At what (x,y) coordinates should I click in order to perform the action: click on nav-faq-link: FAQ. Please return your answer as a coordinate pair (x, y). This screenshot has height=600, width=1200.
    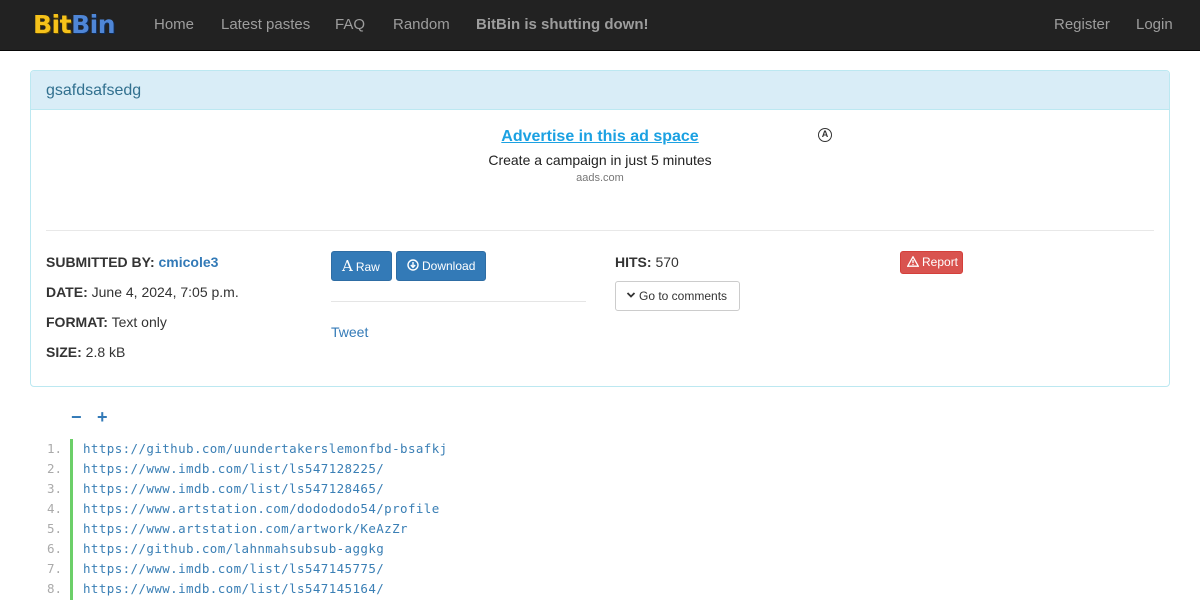
    Looking at the image, I should click on (350, 25).